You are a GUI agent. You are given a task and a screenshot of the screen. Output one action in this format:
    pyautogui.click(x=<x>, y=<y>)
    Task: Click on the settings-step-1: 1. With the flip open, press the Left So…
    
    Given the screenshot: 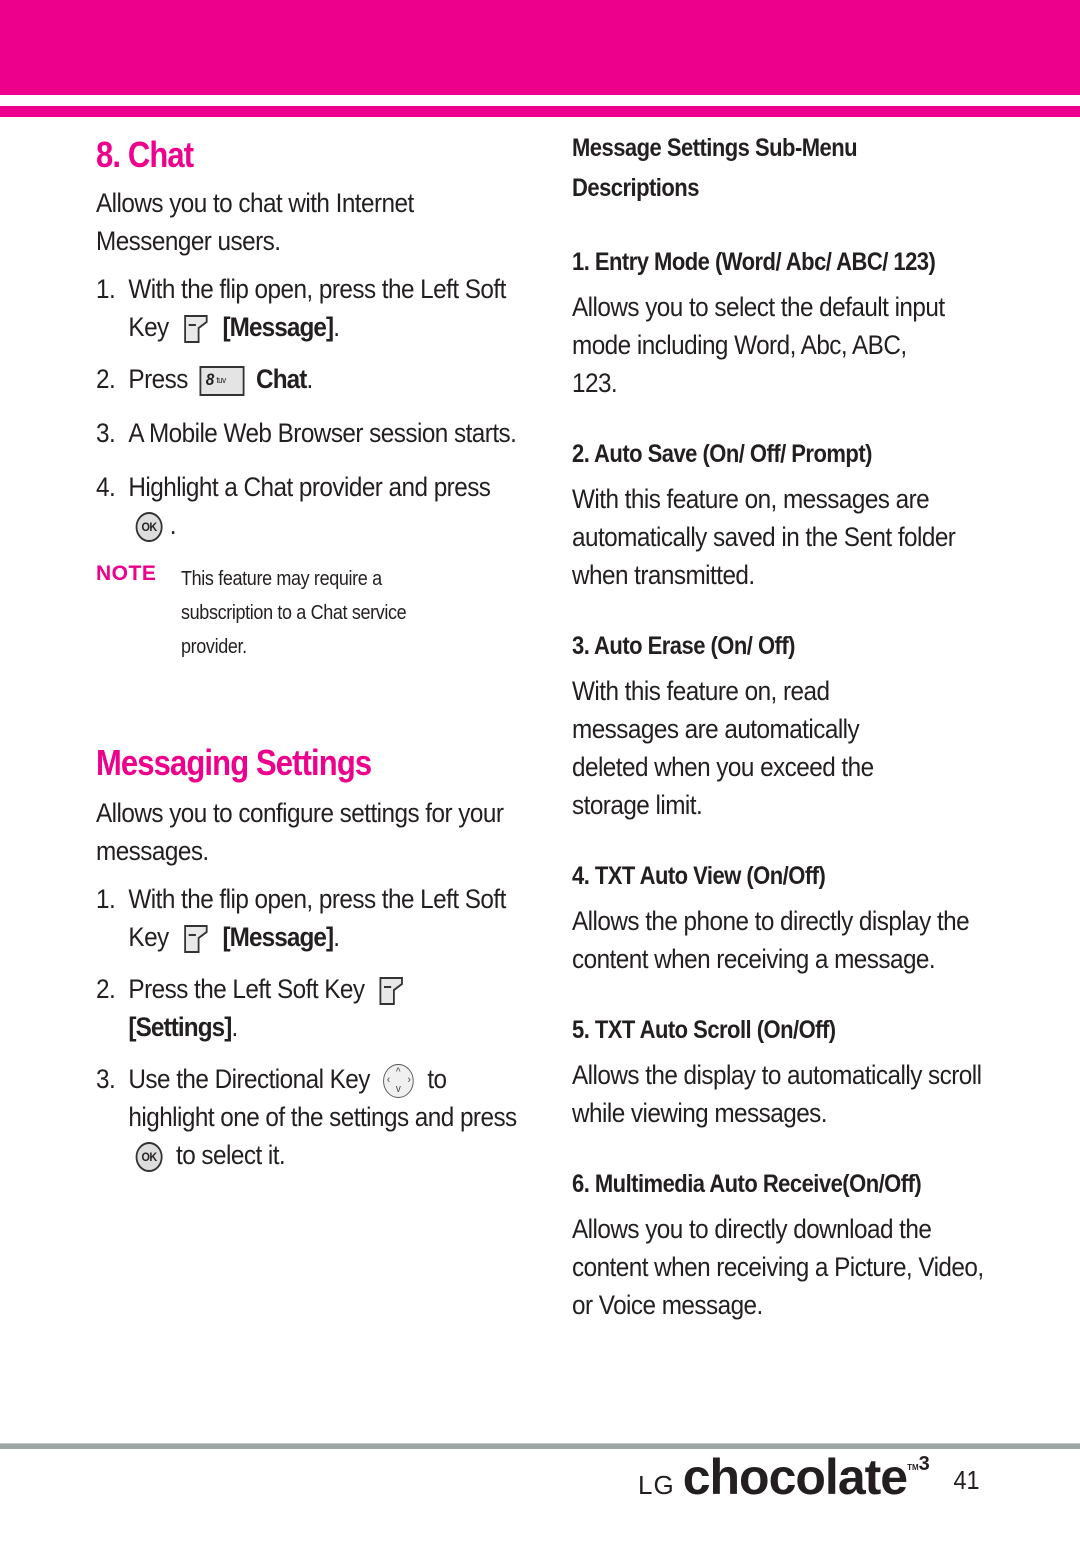 What is the action you would take?
    pyautogui.click(x=301, y=919)
    